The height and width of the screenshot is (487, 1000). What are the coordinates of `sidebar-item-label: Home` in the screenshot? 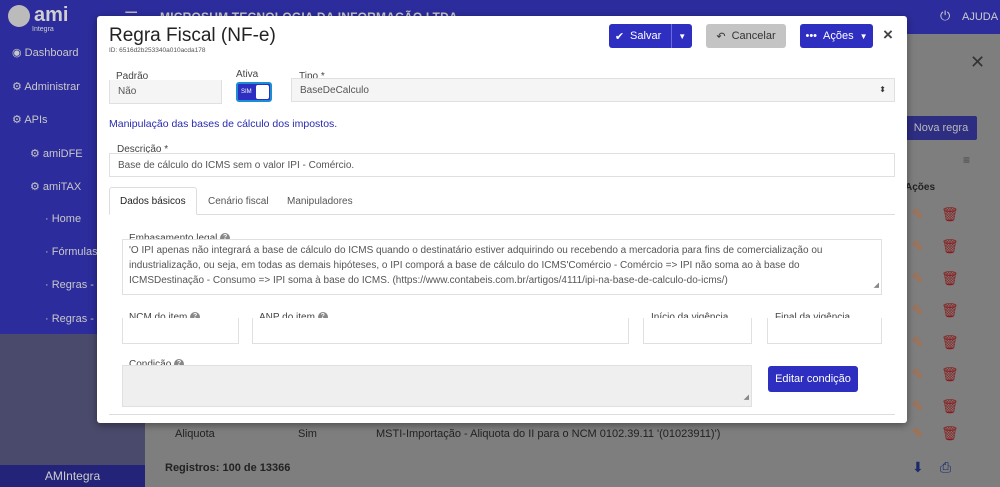 It's located at (66, 219).